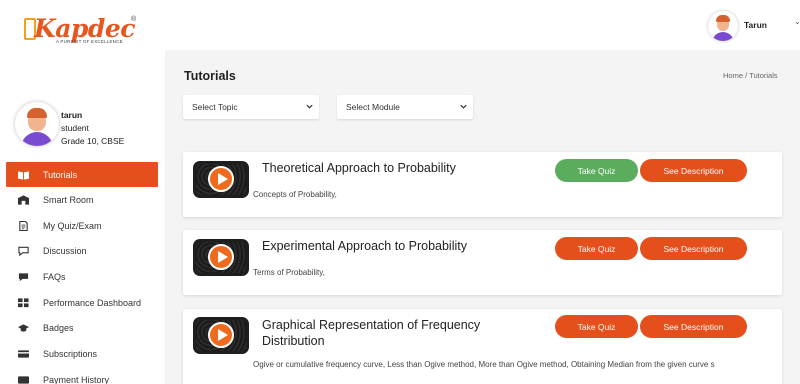 The width and height of the screenshot is (800, 384). Describe the element at coordinates (23, 379) in the screenshot. I see `payment-icon` at that location.